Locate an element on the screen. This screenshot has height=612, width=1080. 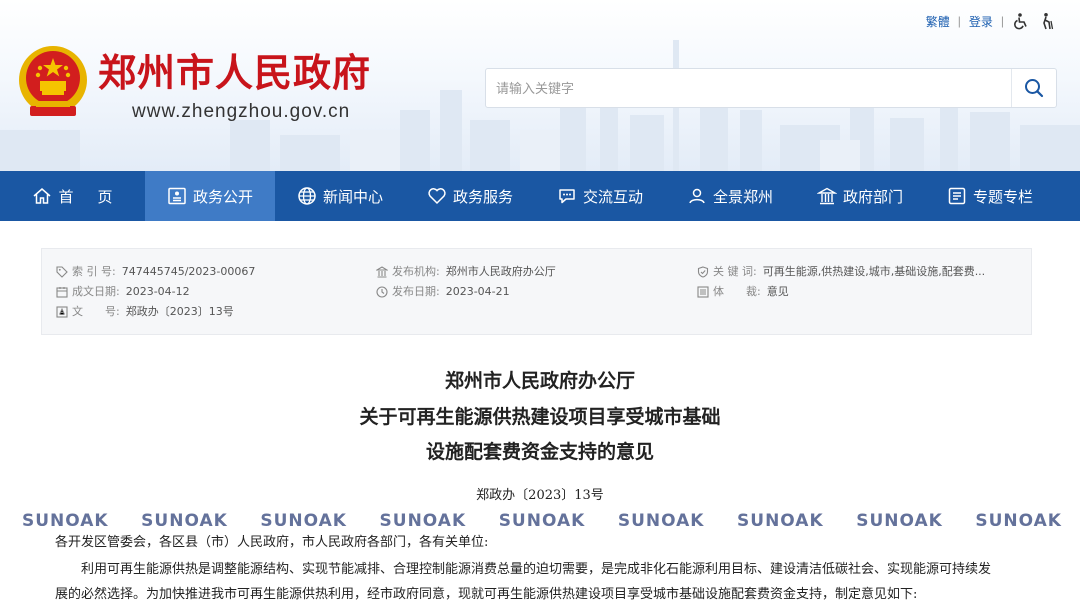
nav-item-news: 新闻中心 is located at coordinates (340, 196).